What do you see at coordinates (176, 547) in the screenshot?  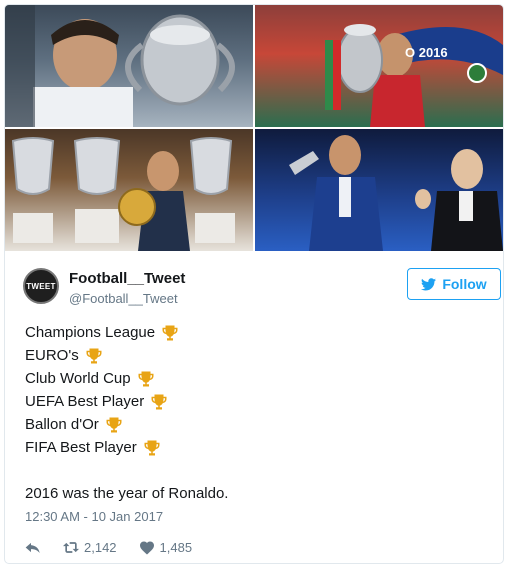 I see `like-count: 1,485` at bounding box center [176, 547].